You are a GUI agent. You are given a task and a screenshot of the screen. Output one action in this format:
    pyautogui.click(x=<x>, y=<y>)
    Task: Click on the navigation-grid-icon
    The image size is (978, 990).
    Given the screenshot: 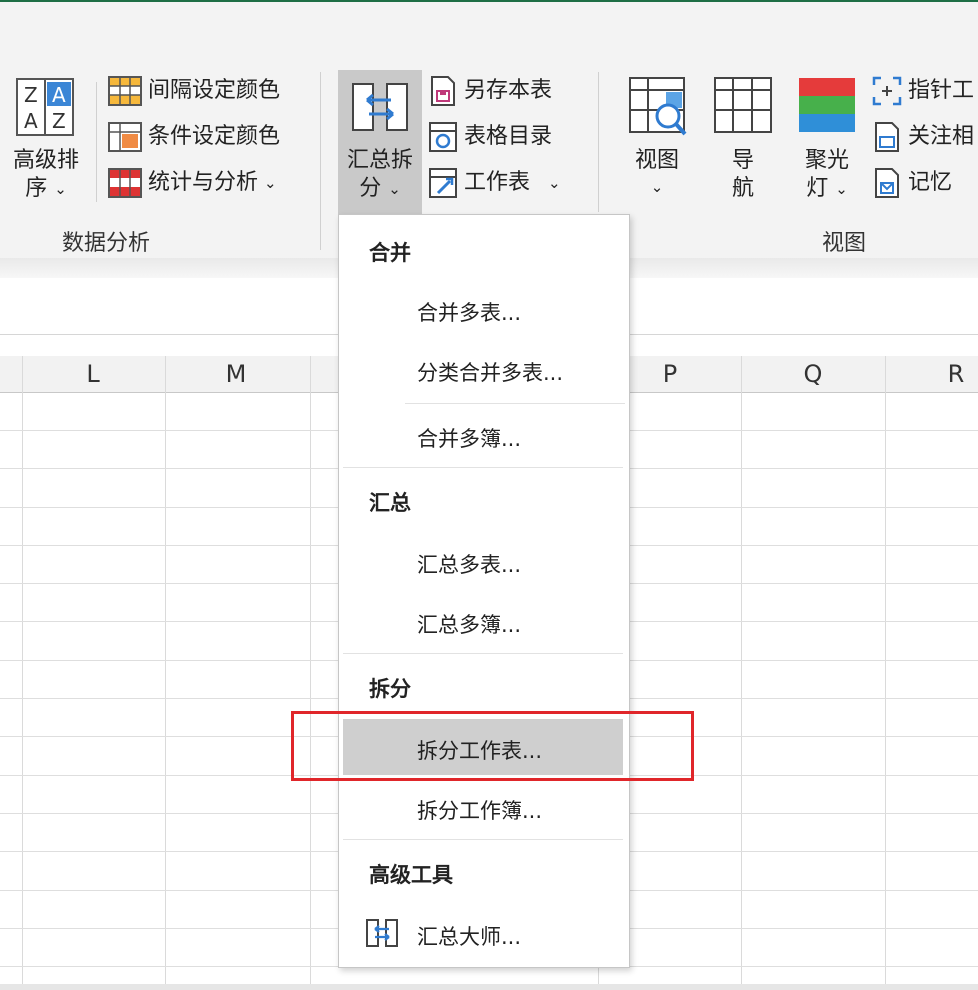 What is the action you would take?
    pyautogui.click(x=743, y=105)
    